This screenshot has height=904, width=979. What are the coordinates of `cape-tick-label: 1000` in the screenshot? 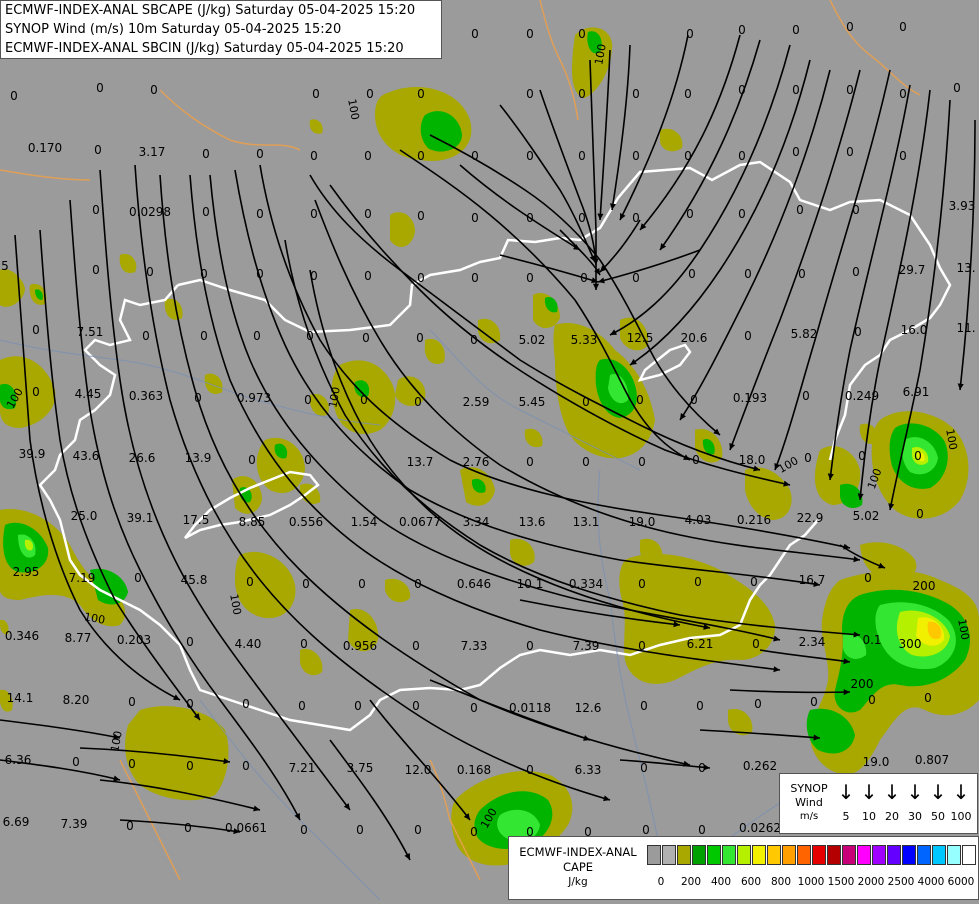 It's located at (811, 882).